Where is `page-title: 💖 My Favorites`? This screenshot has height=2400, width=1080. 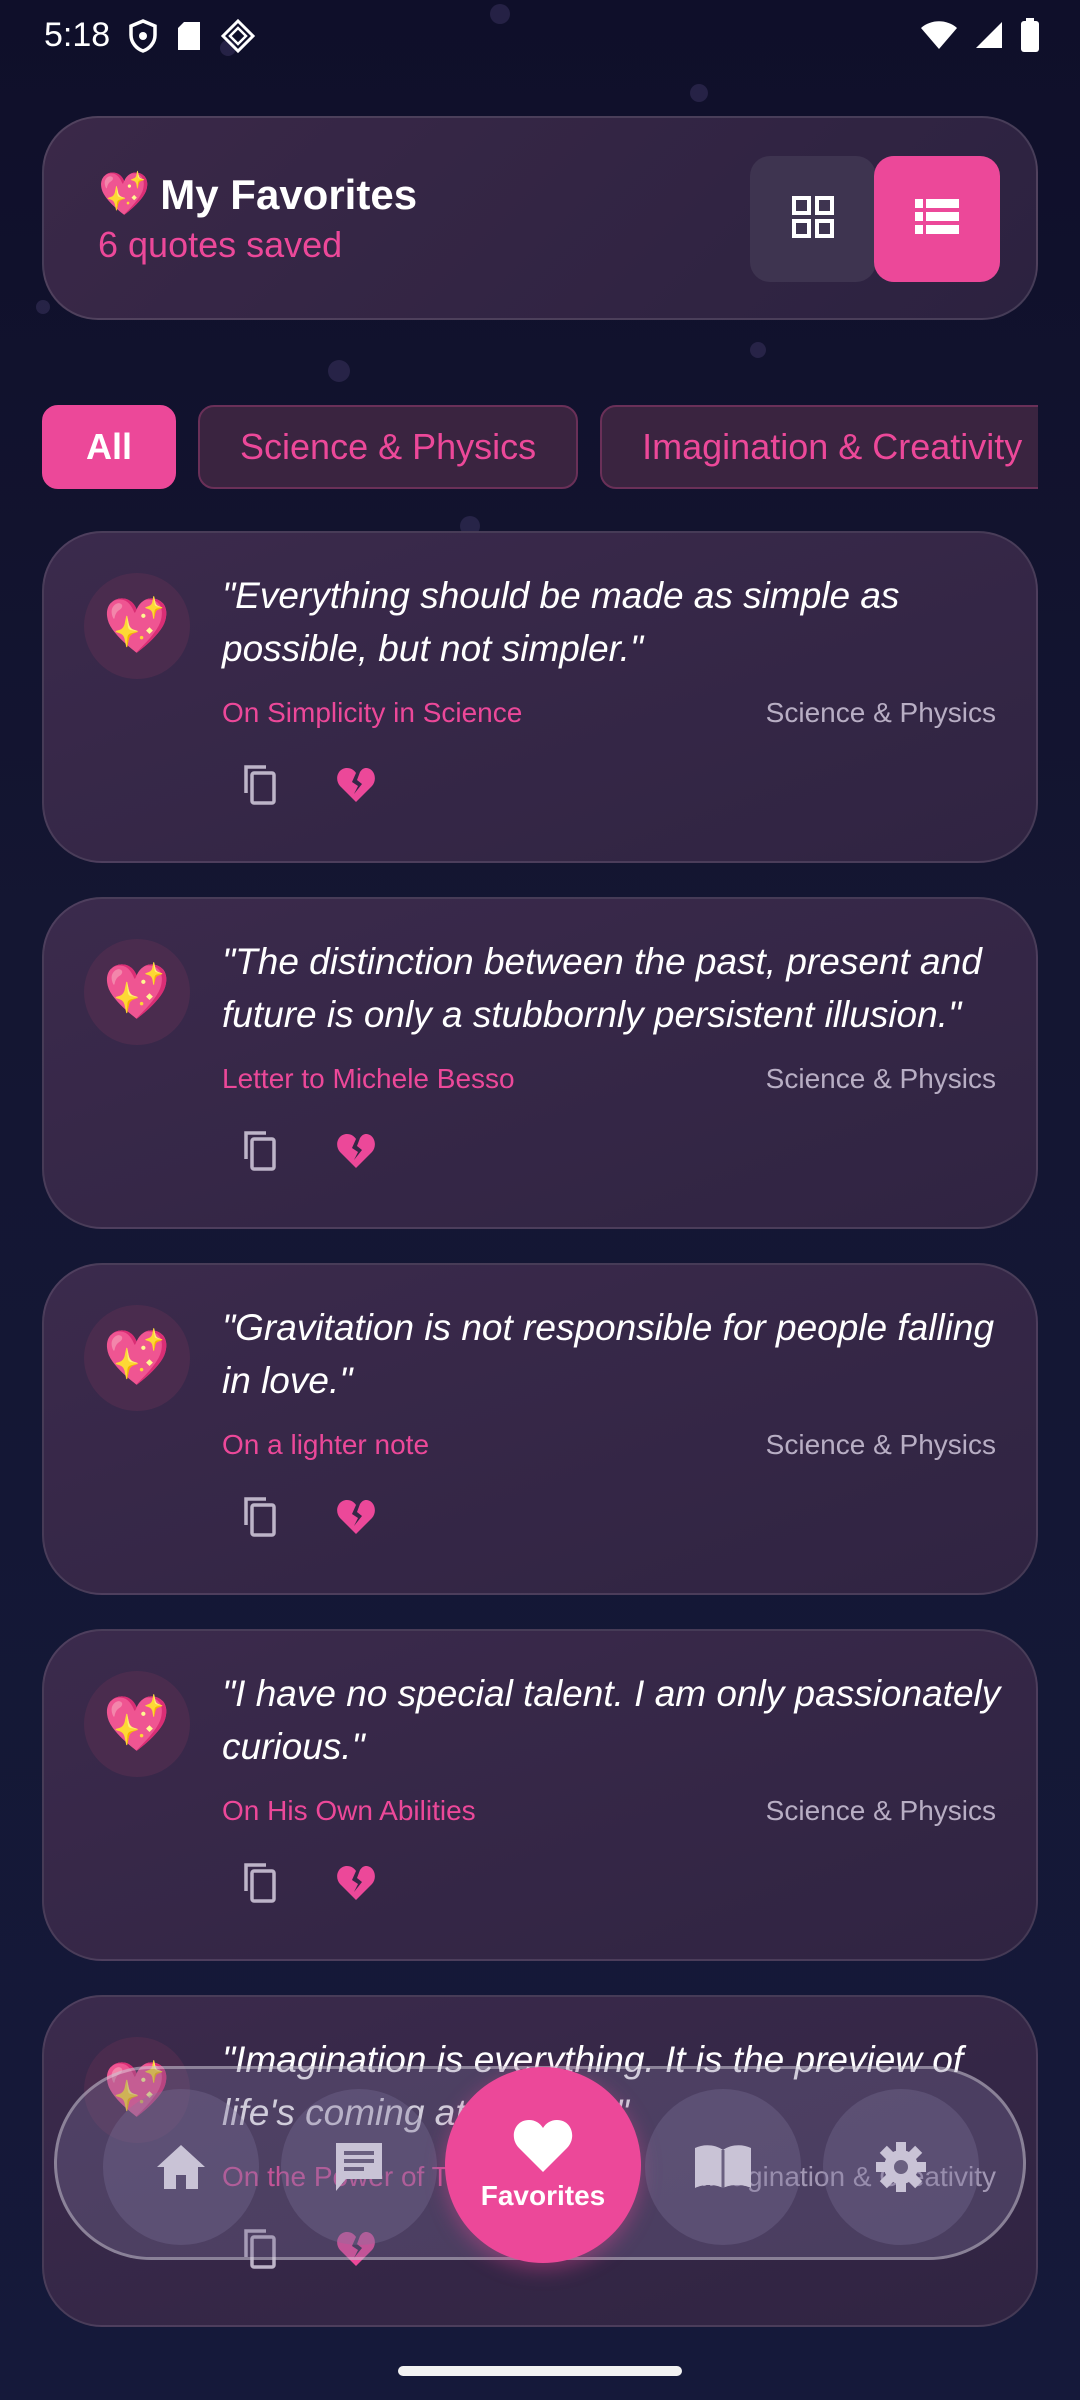
page-title: 💖 My Favorites is located at coordinates (257, 194).